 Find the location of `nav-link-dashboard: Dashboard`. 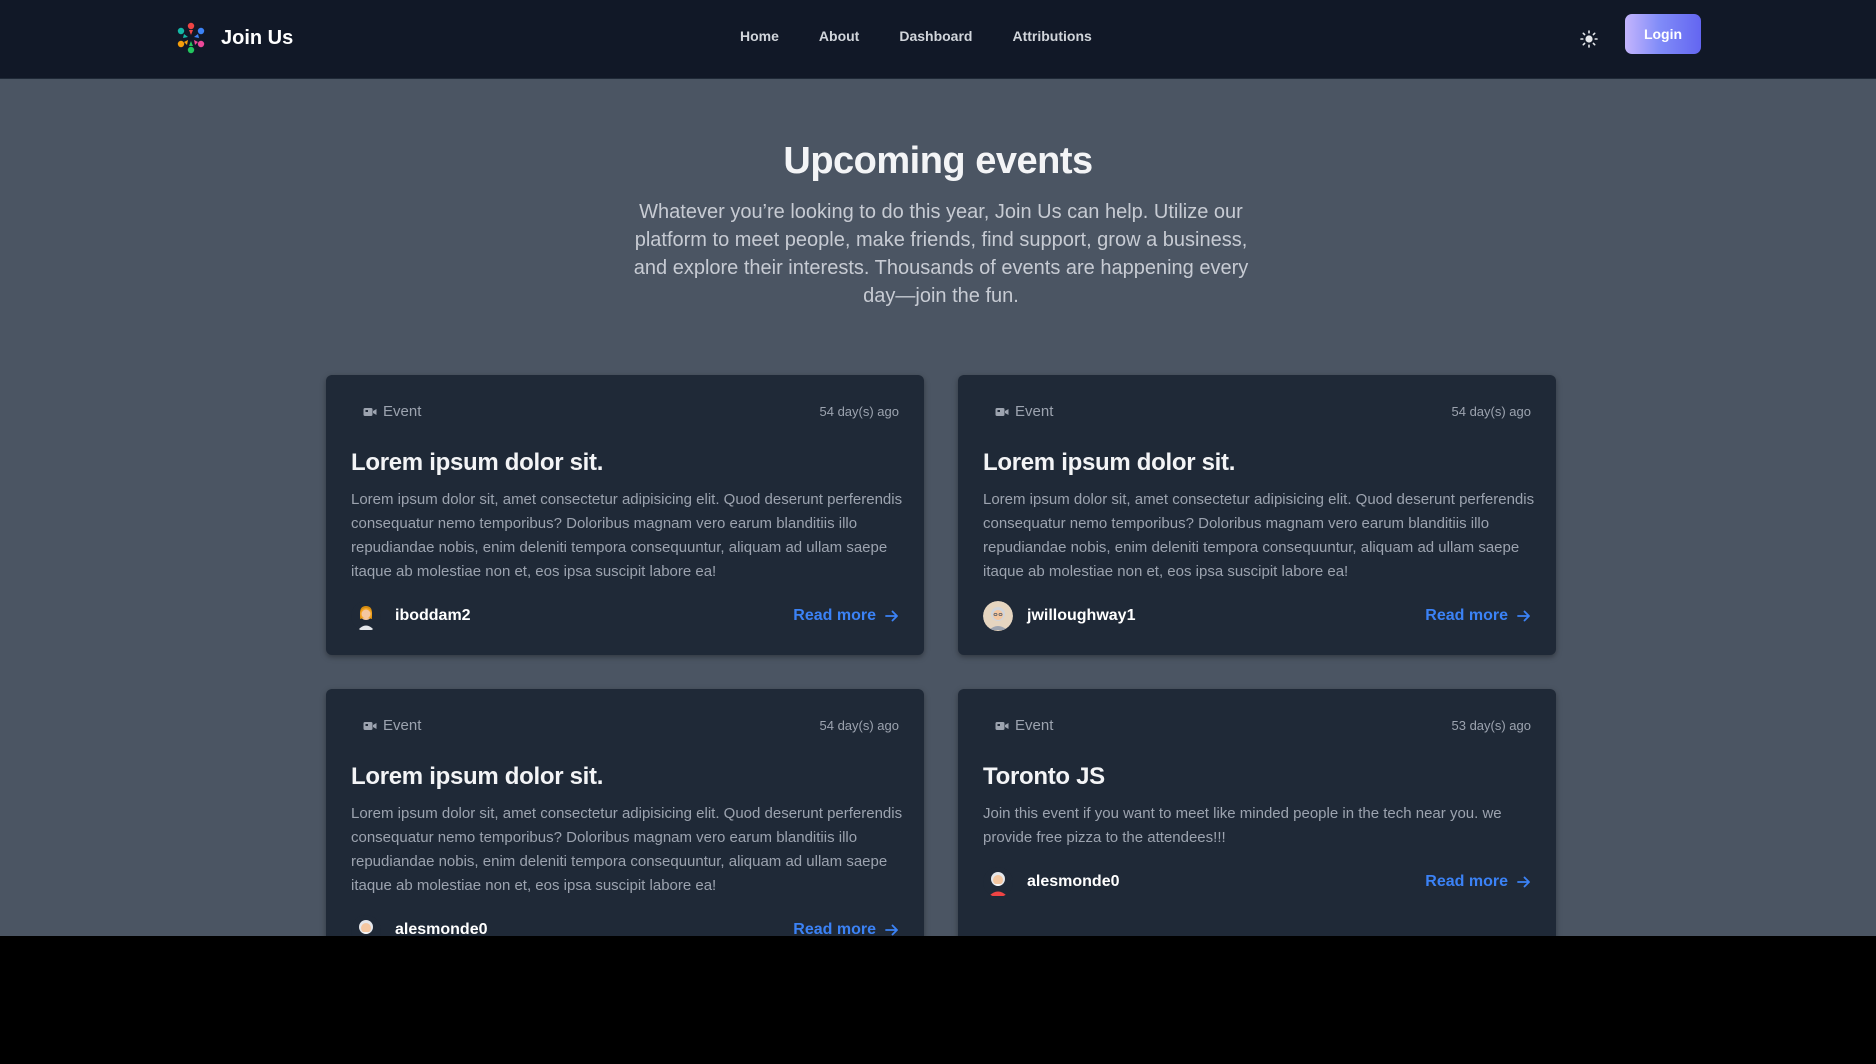

nav-link-dashboard: Dashboard is located at coordinates (935, 36).